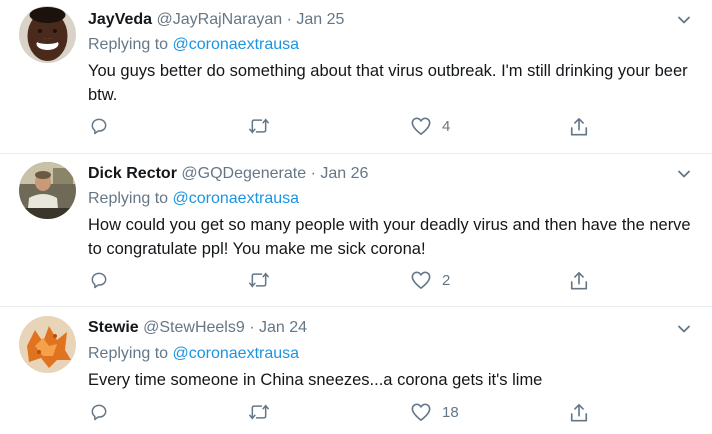 The image size is (712, 434). What do you see at coordinates (320, 19) in the screenshot?
I see `tweet-date: Jan 25` at bounding box center [320, 19].